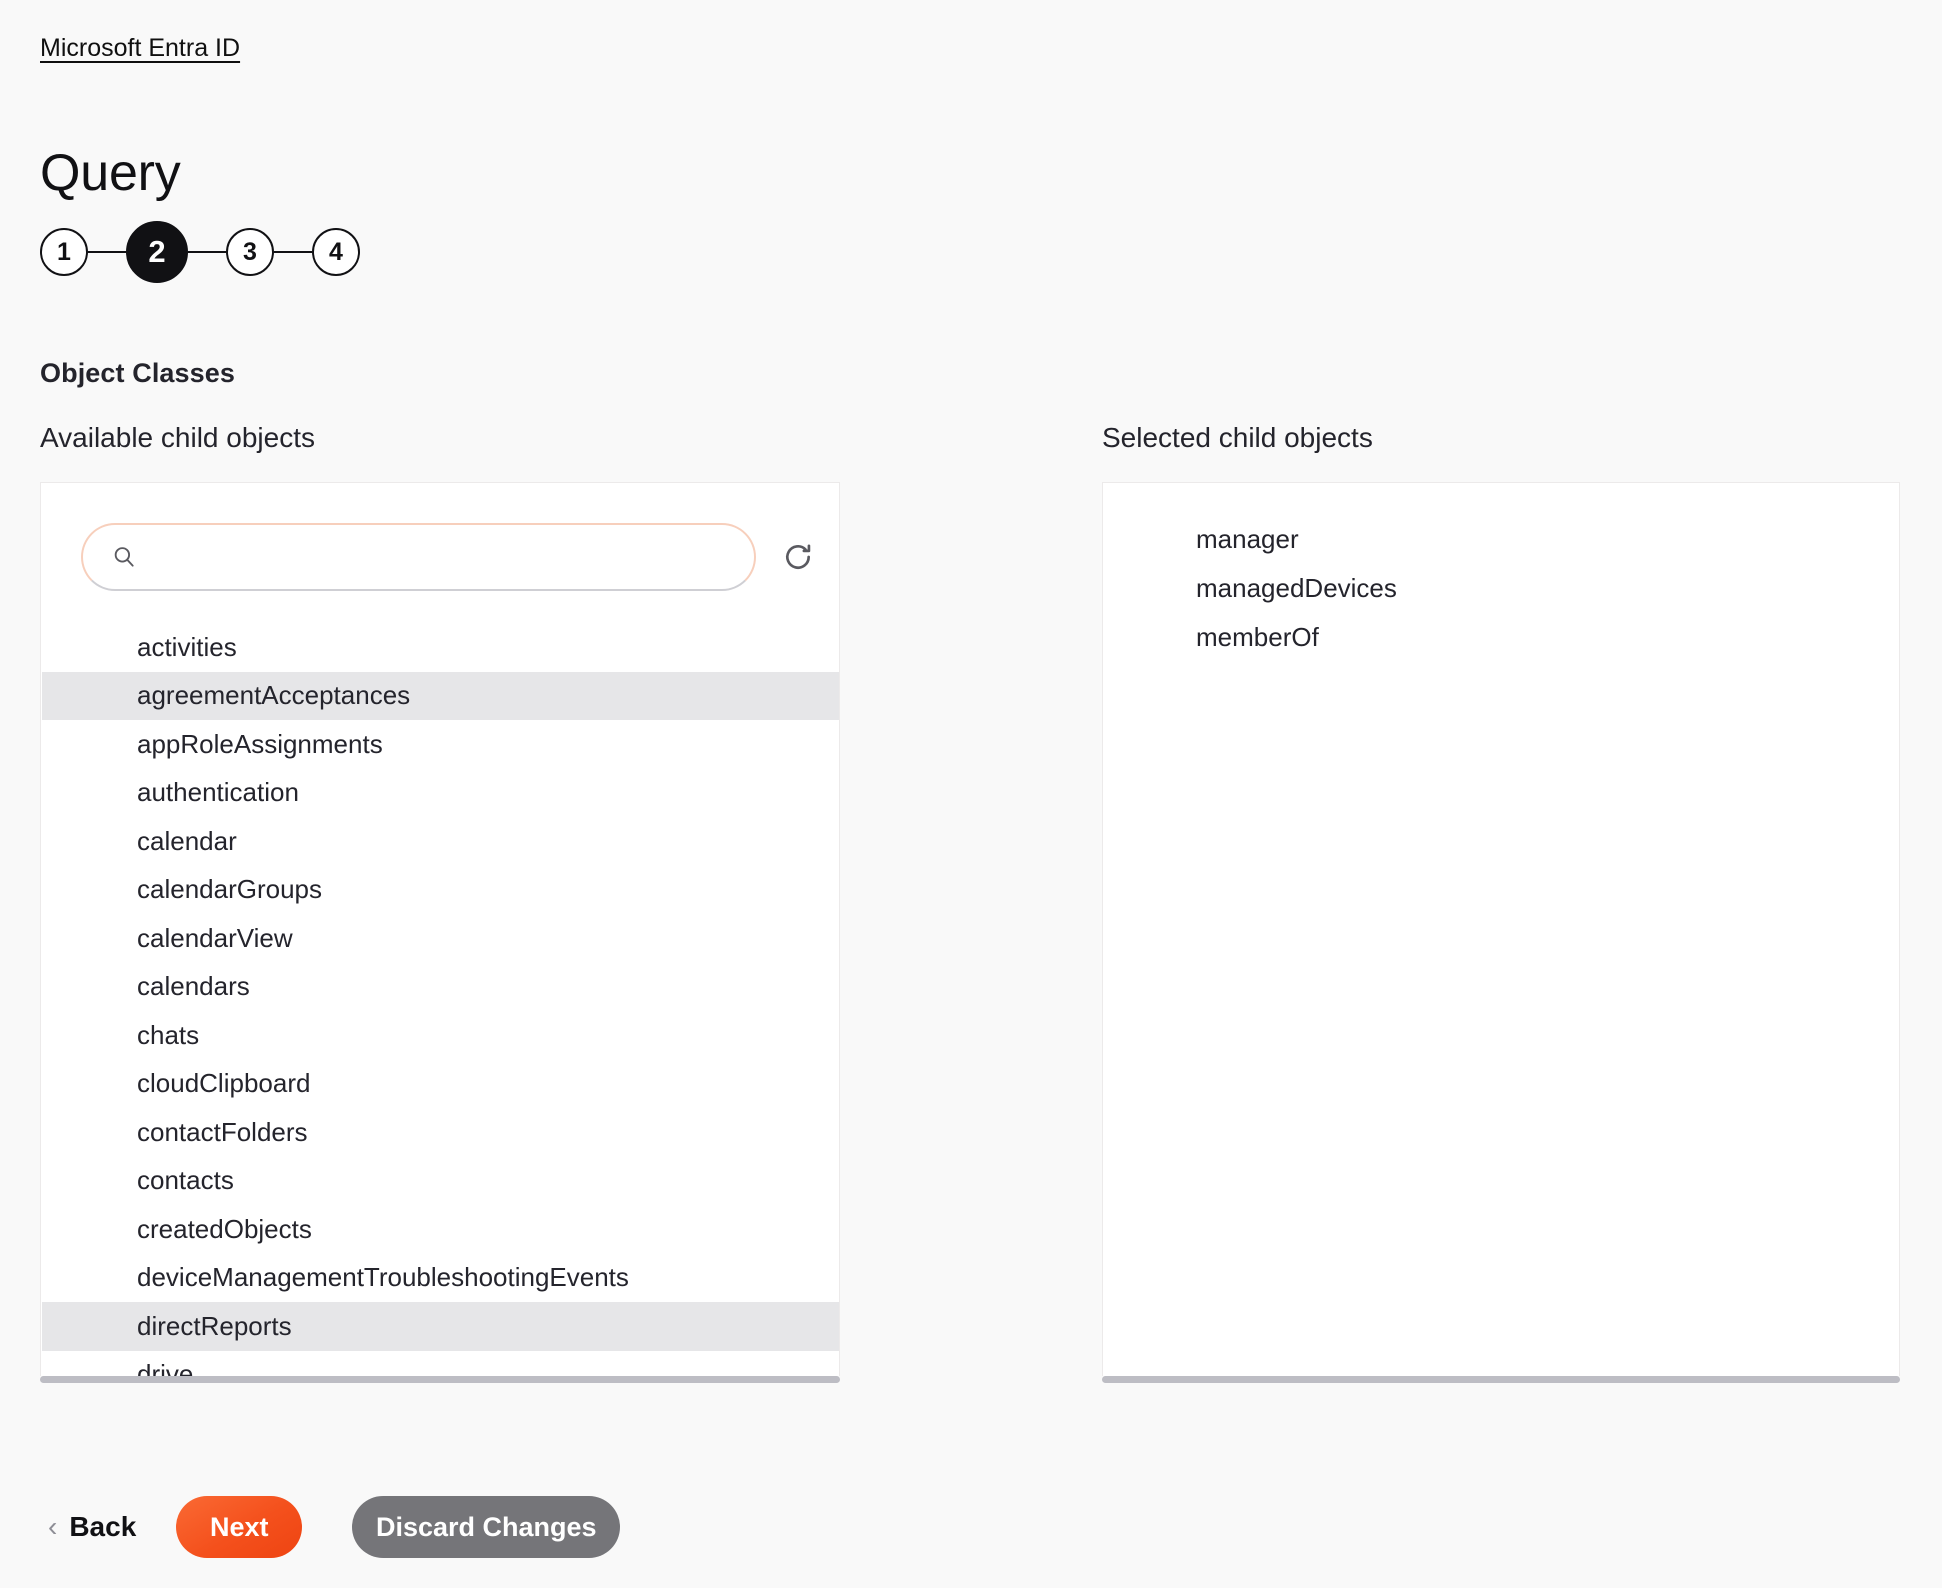 Image resolution: width=1942 pixels, height=1588 pixels. Describe the element at coordinates (440, 647) in the screenshot. I see `list-item: activities` at that location.